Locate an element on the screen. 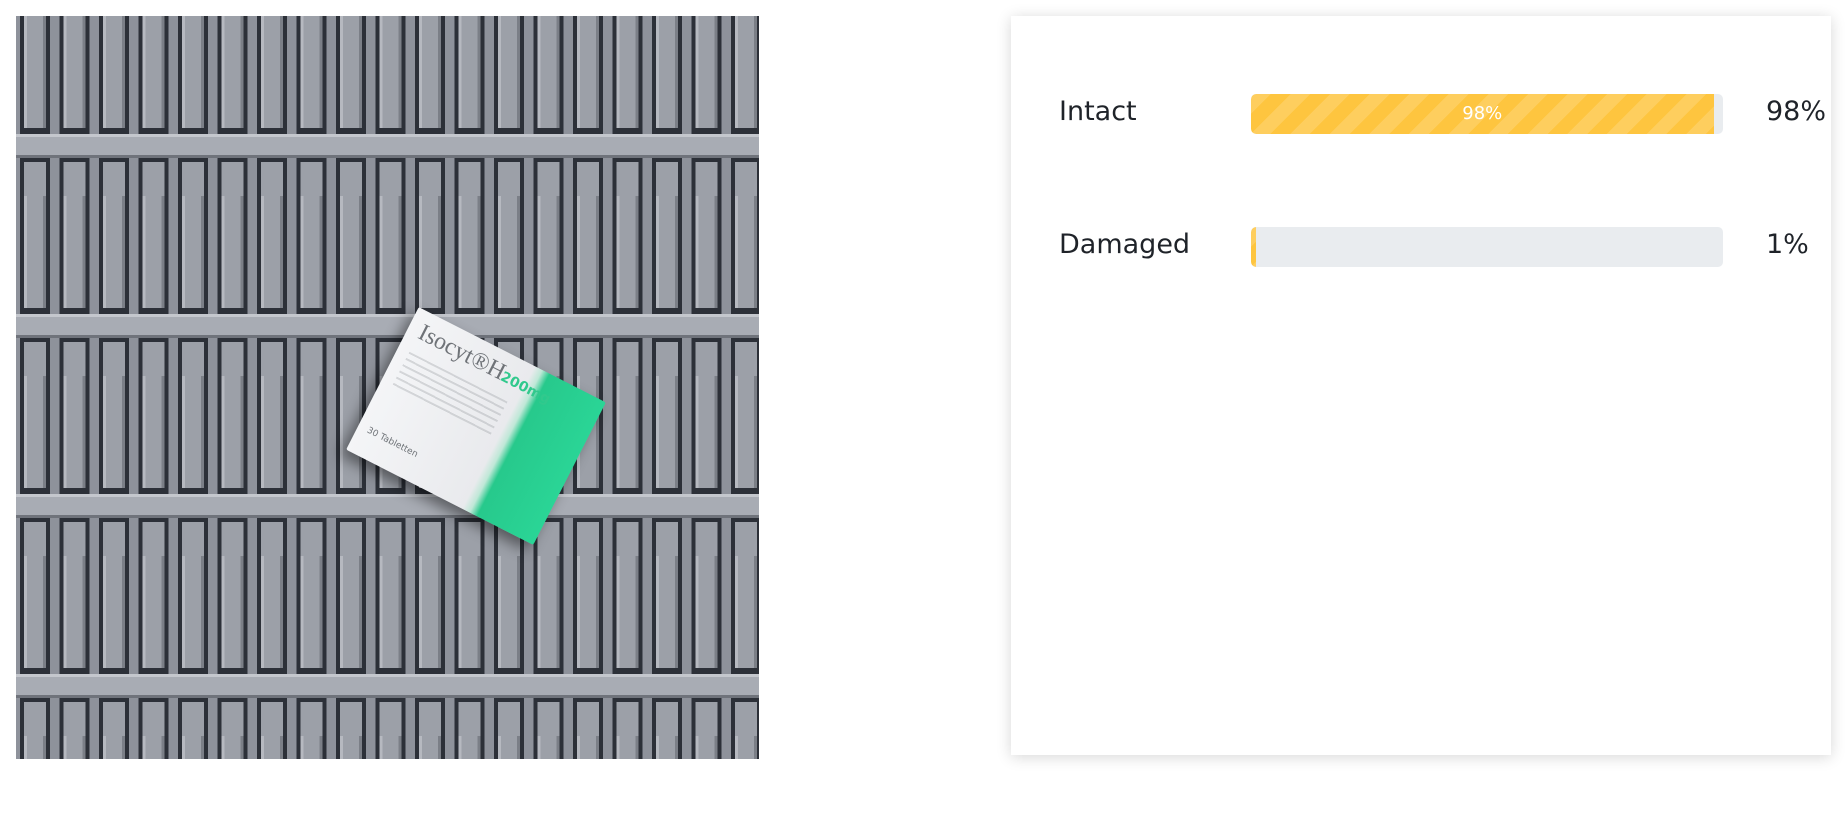 The image size is (1847, 814). result-row-intact: Intact 98% 98% is located at coordinates (1442, 114).